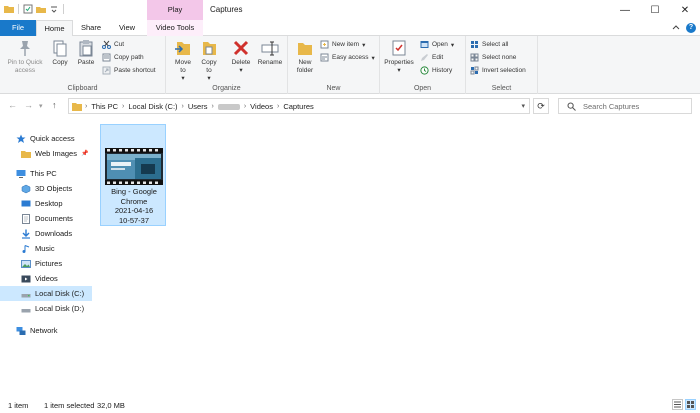 This screenshot has width=700, height=413. What do you see at coordinates (41, 9) in the screenshot?
I see `new-folder-icon` at bounding box center [41, 9].